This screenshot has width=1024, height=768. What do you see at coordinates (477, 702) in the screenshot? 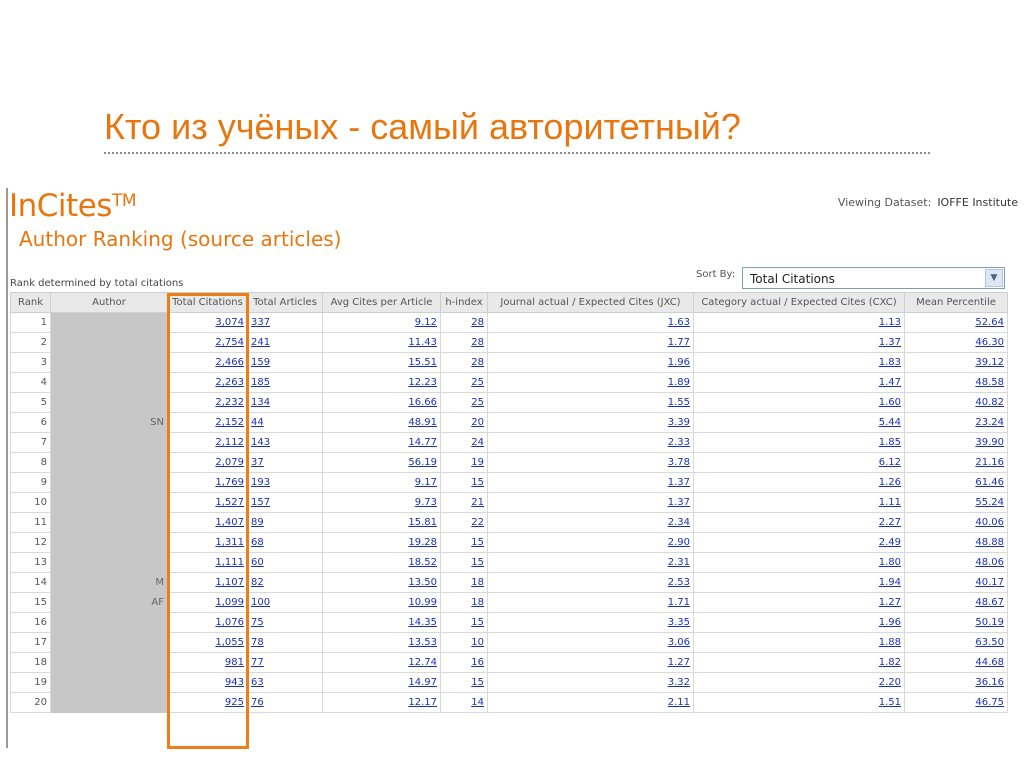
I see `h-index-link: 14` at bounding box center [477, 702].